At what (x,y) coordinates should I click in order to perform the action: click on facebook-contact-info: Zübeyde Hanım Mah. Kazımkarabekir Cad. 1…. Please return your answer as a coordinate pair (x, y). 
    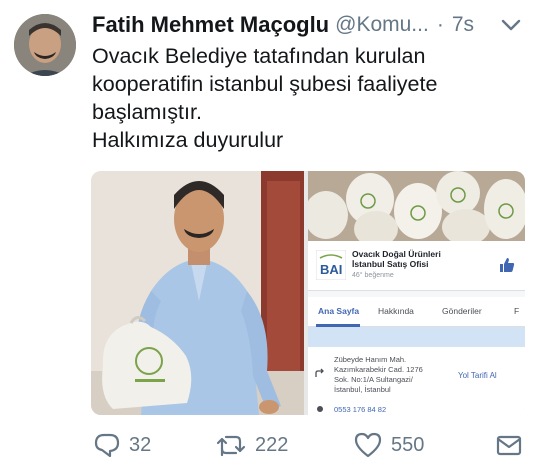
    Looking at the image, I should click on (416, 381).